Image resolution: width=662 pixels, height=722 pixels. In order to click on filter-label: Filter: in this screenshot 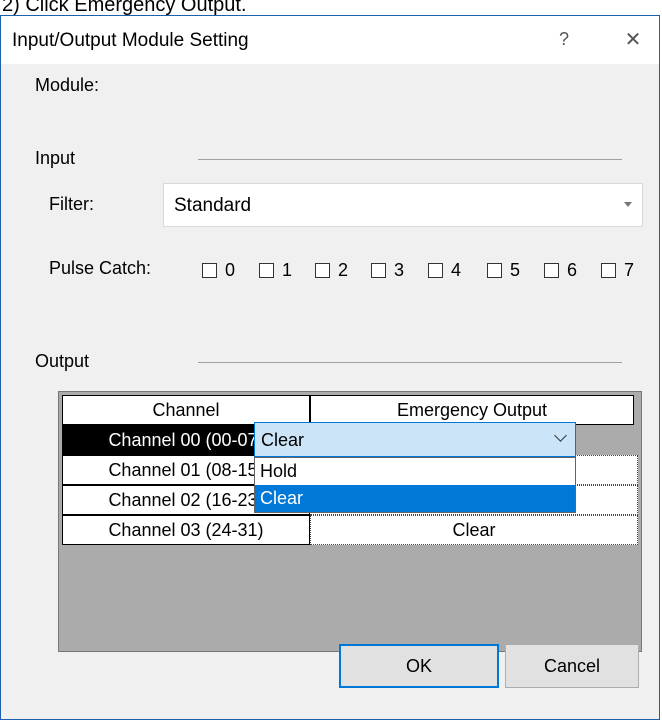, I will do `click(71, 204)`.